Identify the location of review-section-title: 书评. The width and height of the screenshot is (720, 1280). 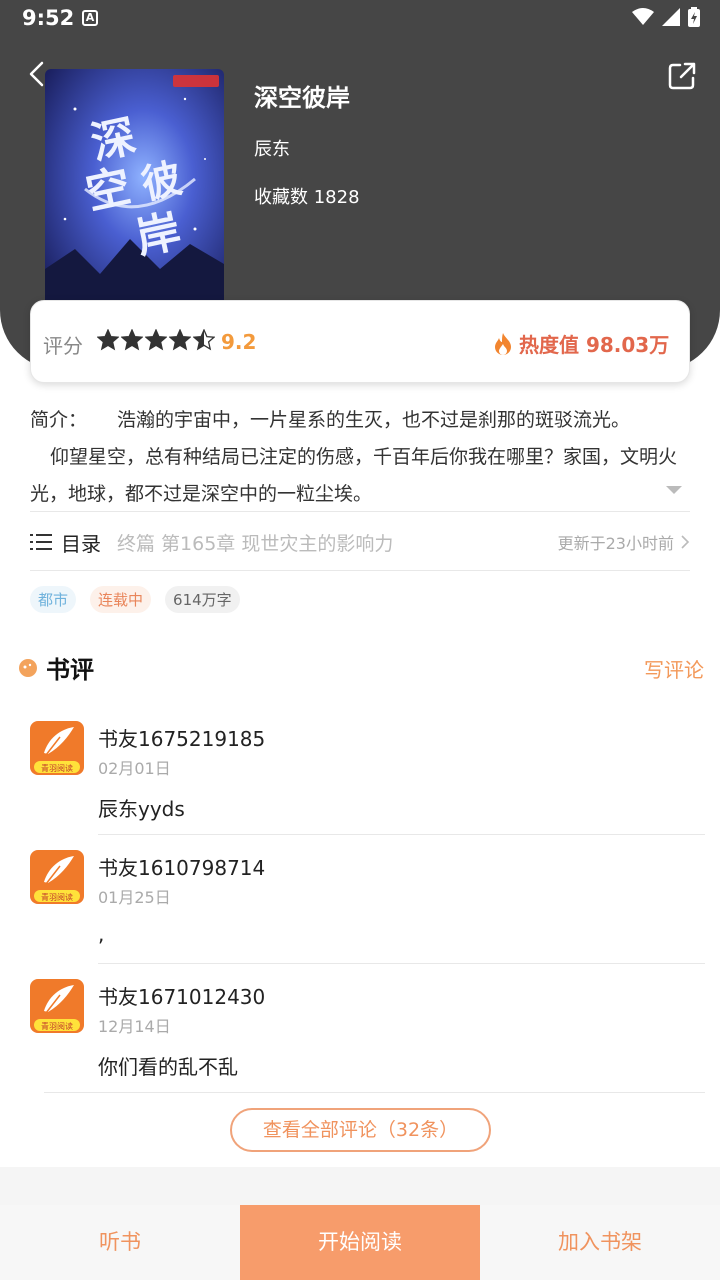
(70, 669).